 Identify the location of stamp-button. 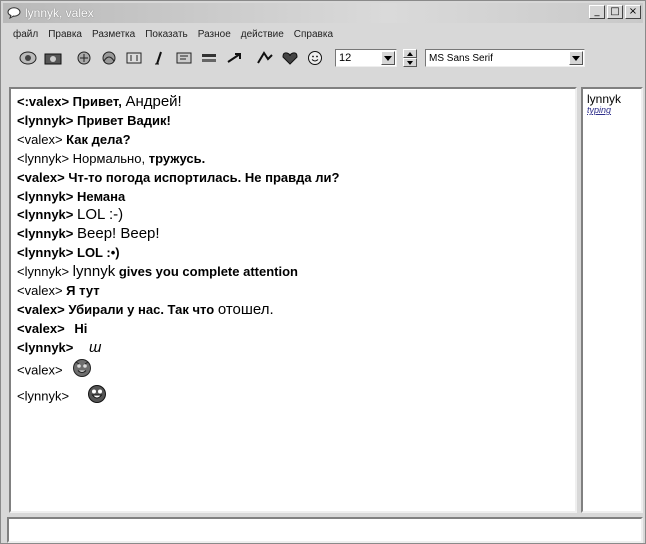
(84, 58).